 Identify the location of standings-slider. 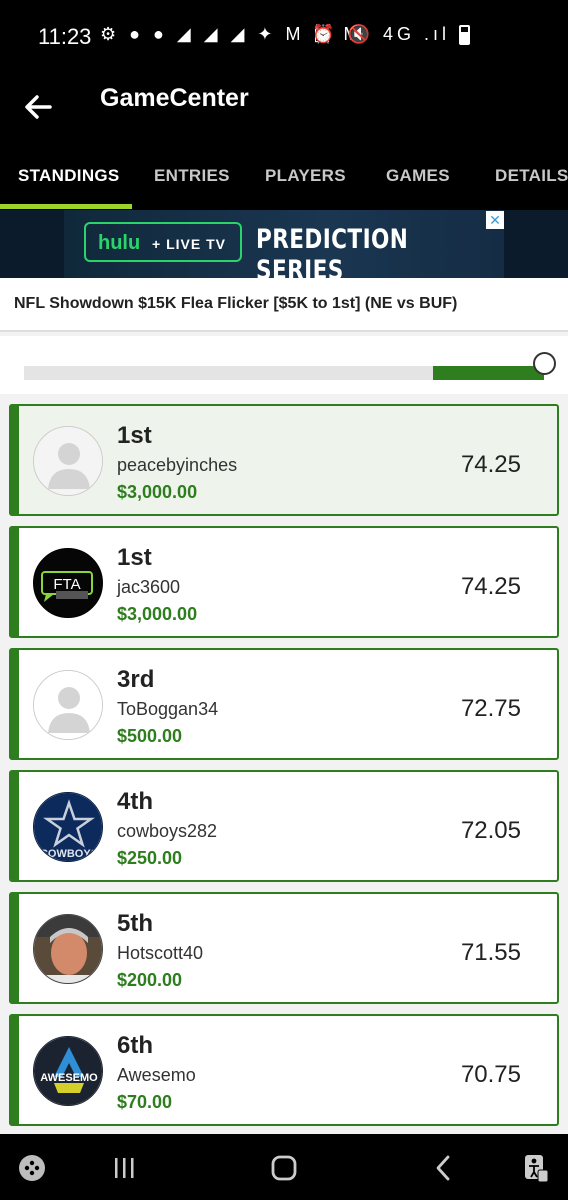
(284, 365).